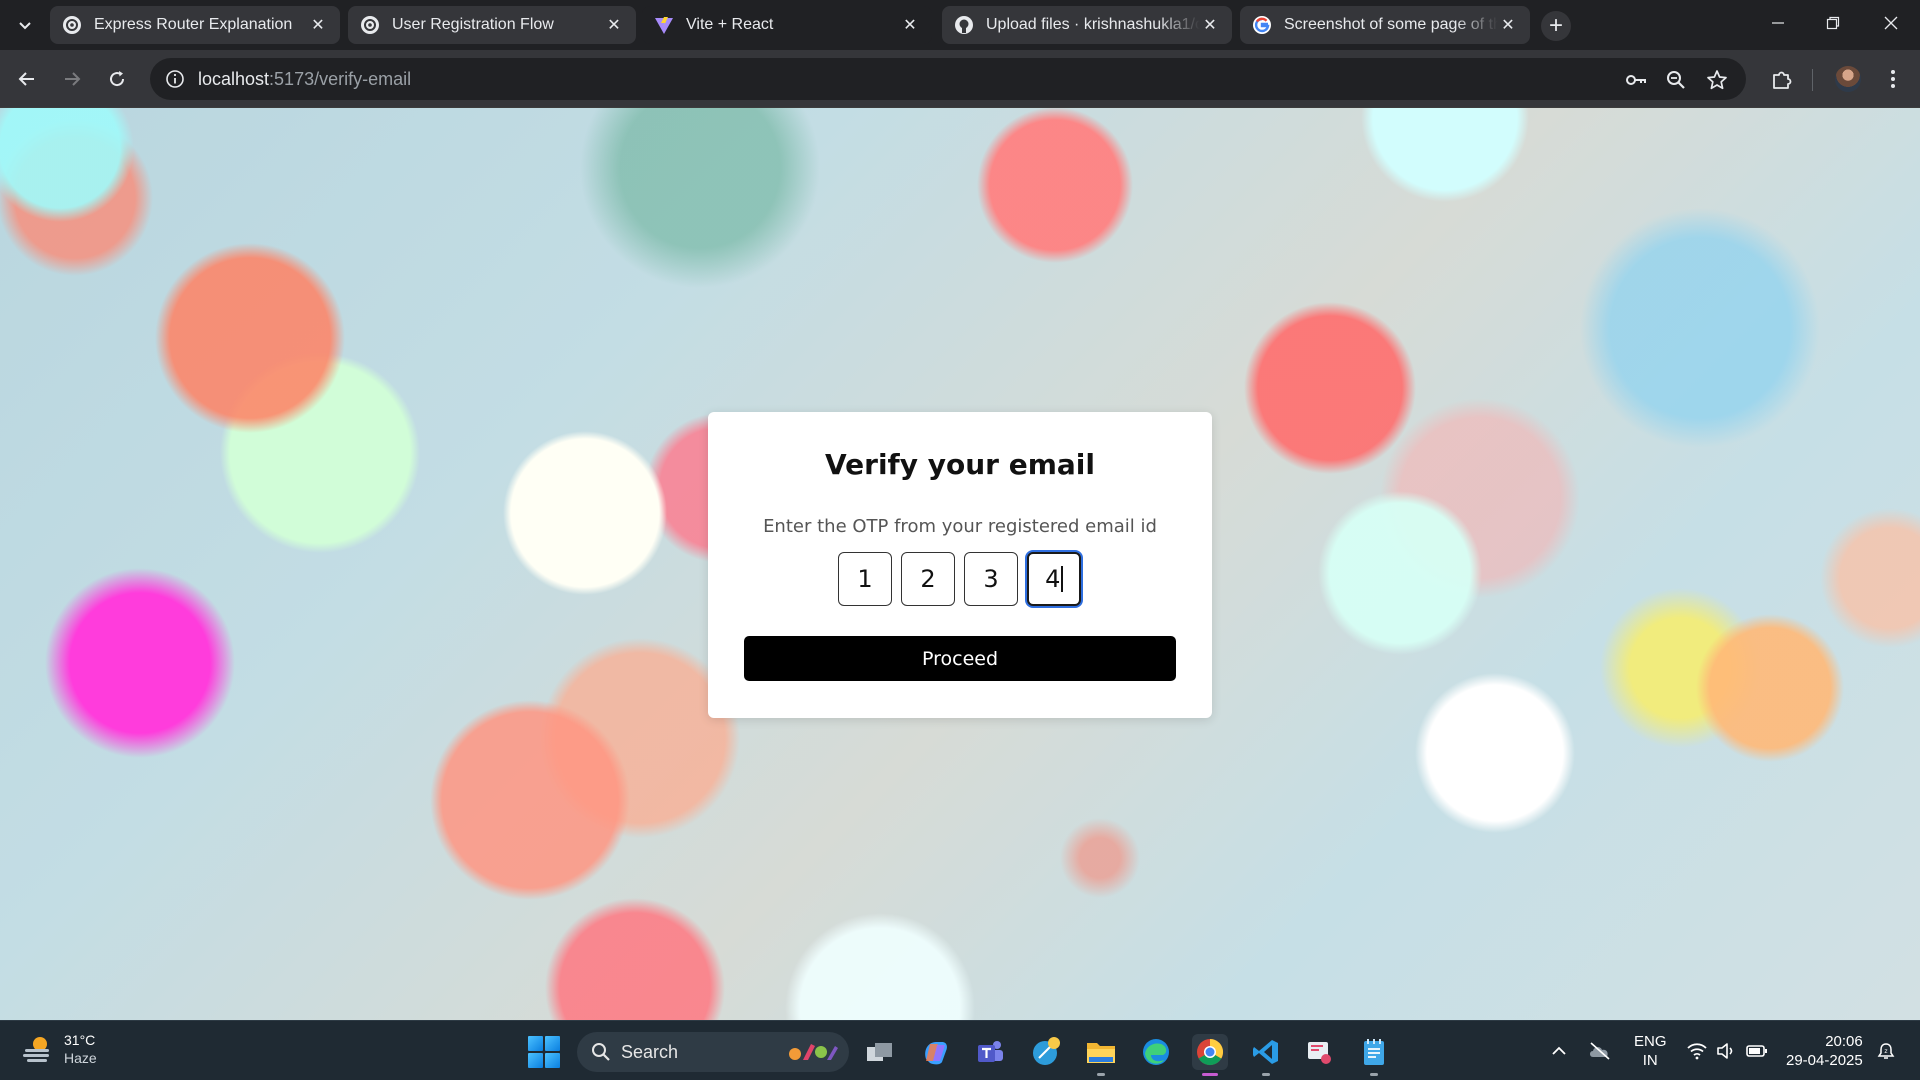 Image resolution: width=1920 pixels, height=1080 pixels. Describe the element at coordinates (1156, 1052) in the screenshot. I see `edge-icon` at that location.